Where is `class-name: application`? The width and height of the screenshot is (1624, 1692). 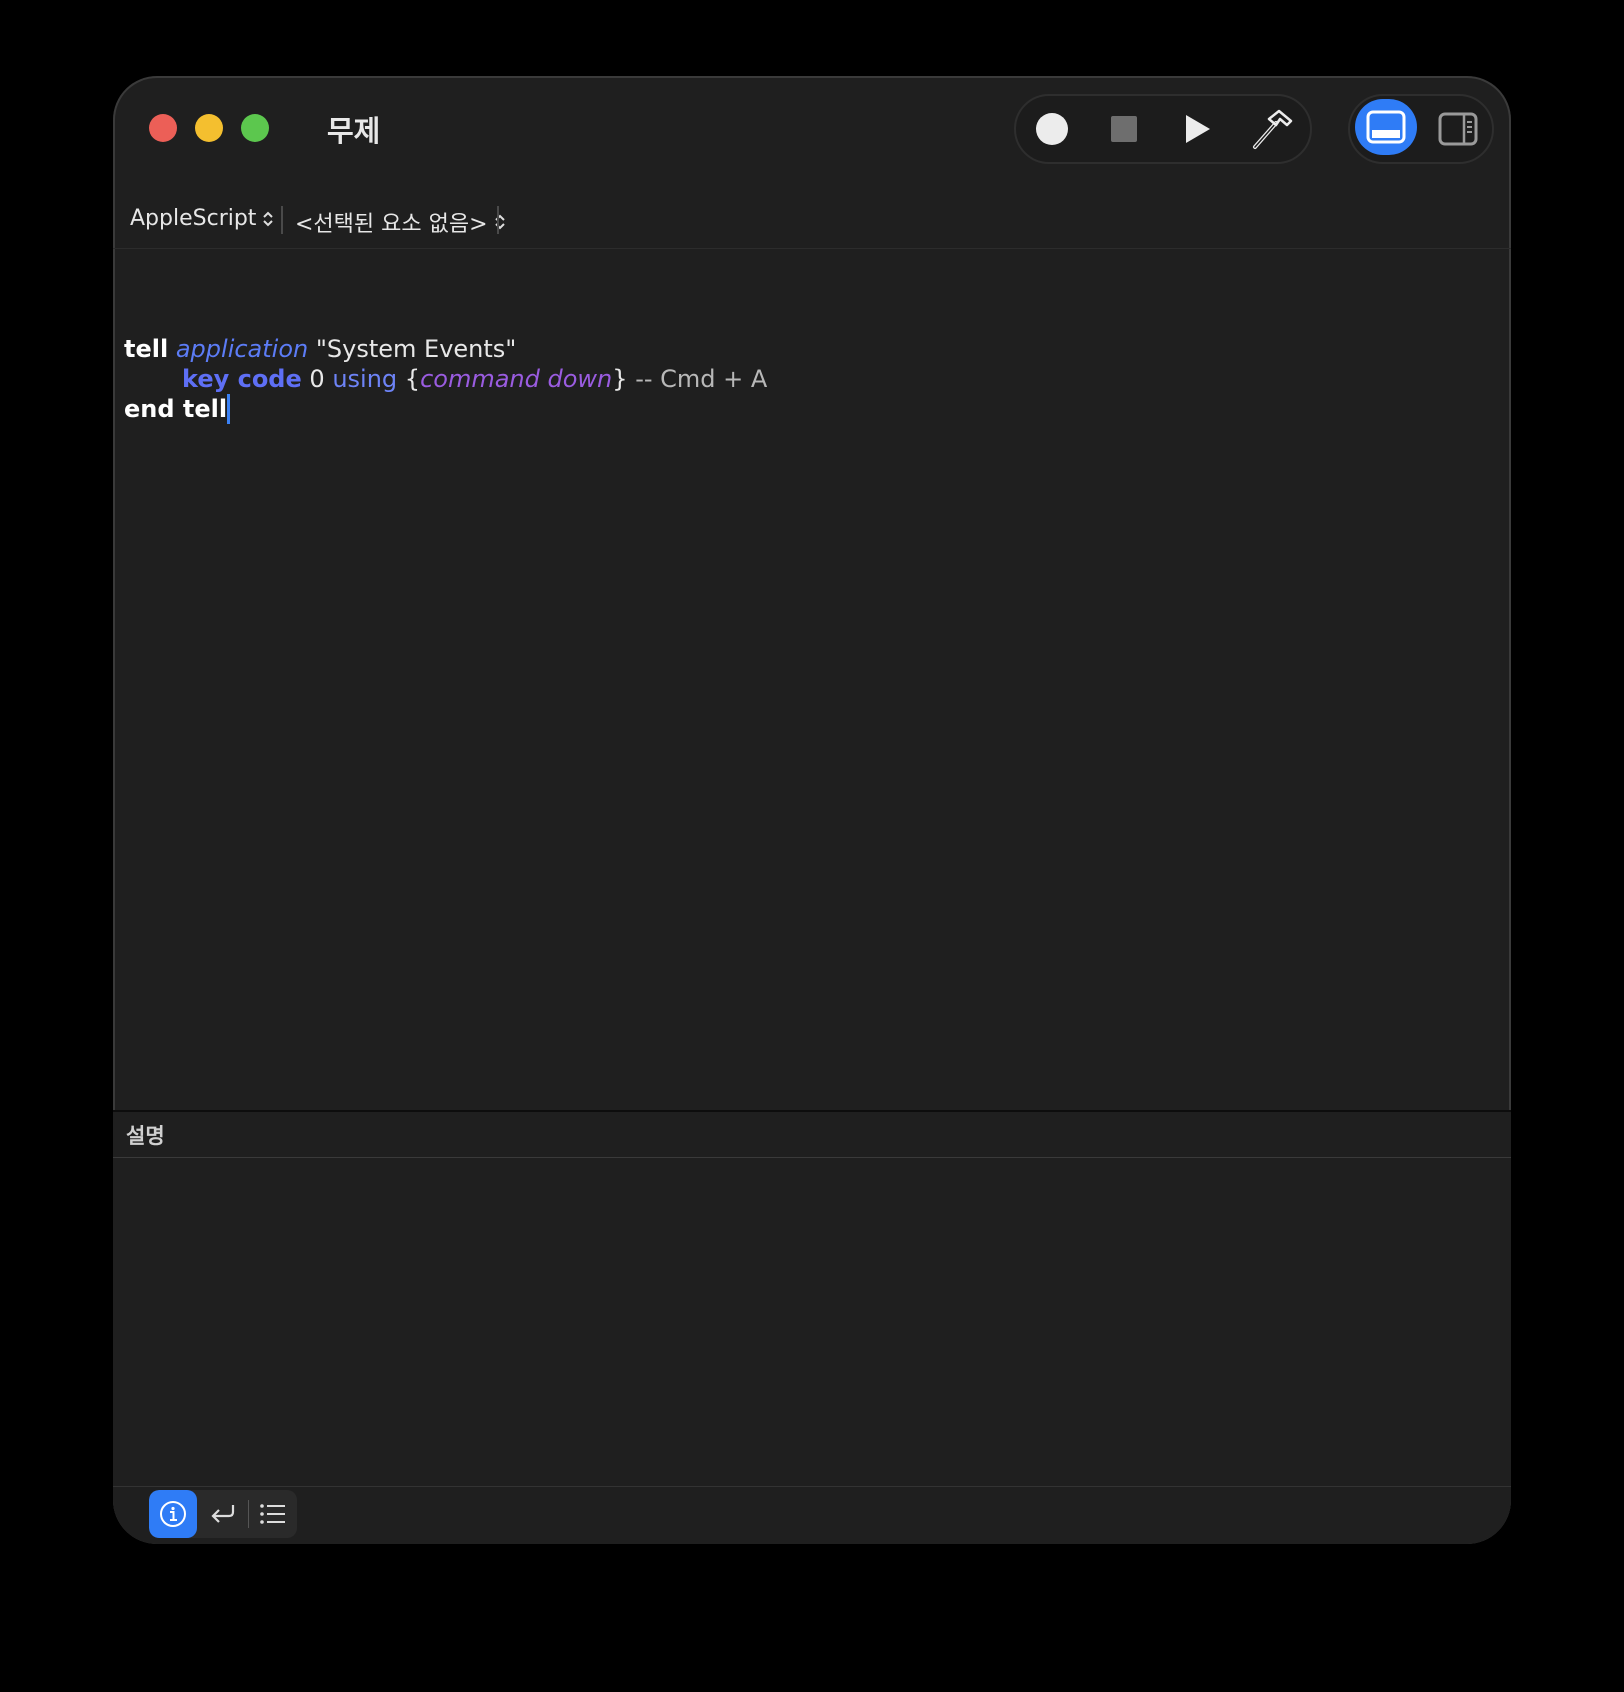 class-name: application is located at coordinates (242, 349).